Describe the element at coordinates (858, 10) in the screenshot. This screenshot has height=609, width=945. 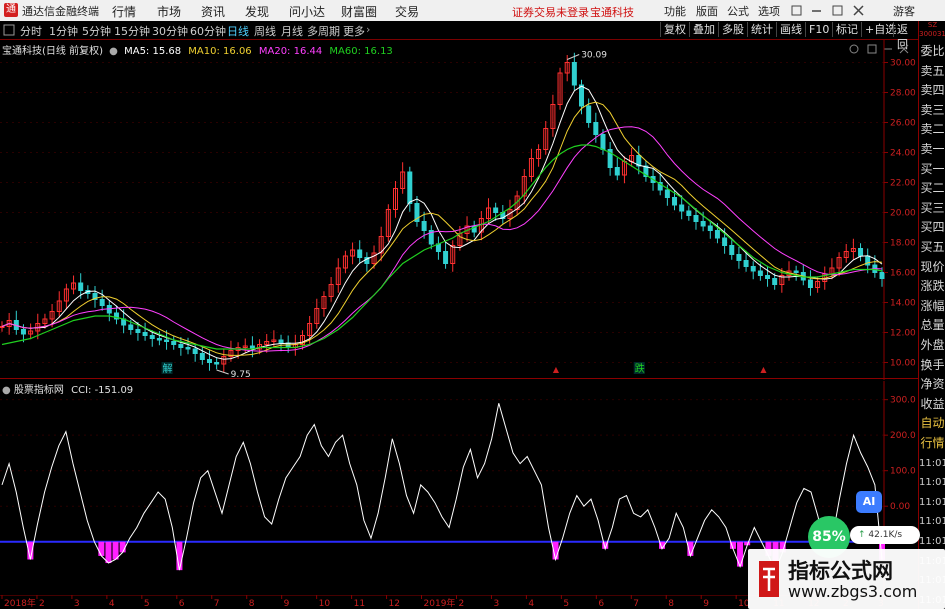
I see `close-icon` at that location.